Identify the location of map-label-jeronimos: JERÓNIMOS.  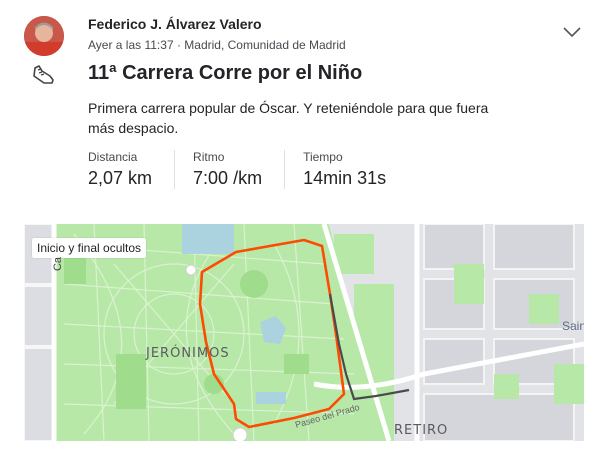
(188, 353).